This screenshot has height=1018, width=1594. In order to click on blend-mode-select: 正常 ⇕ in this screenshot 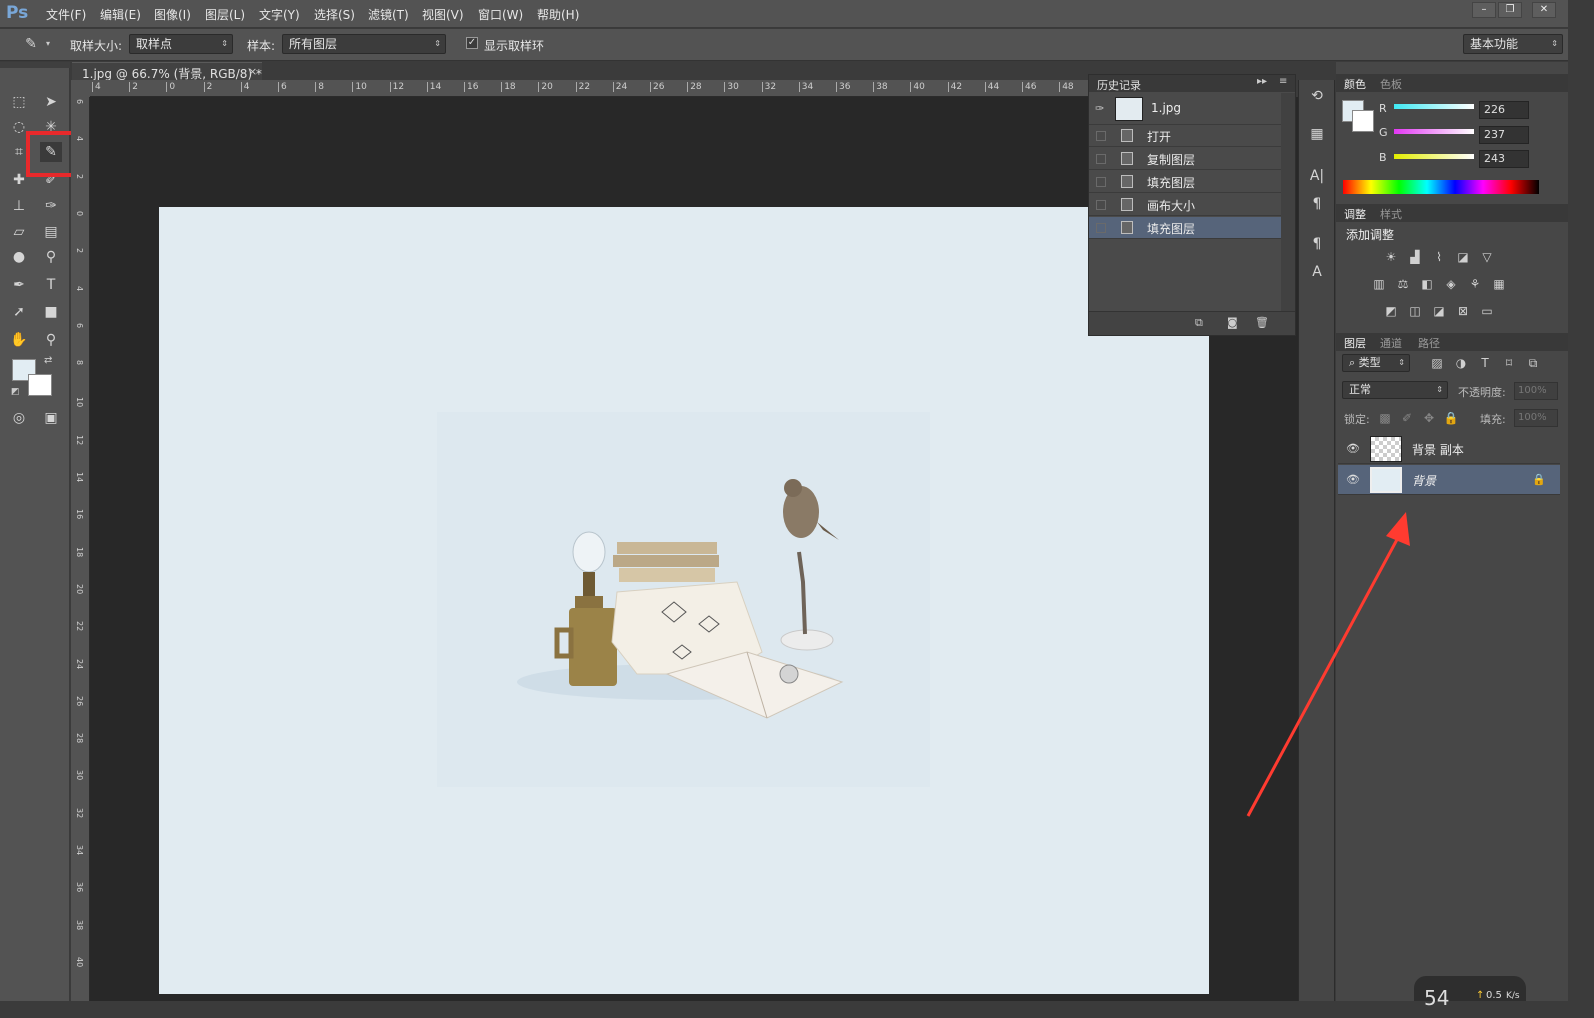, I will do `click(1395, 390)`.